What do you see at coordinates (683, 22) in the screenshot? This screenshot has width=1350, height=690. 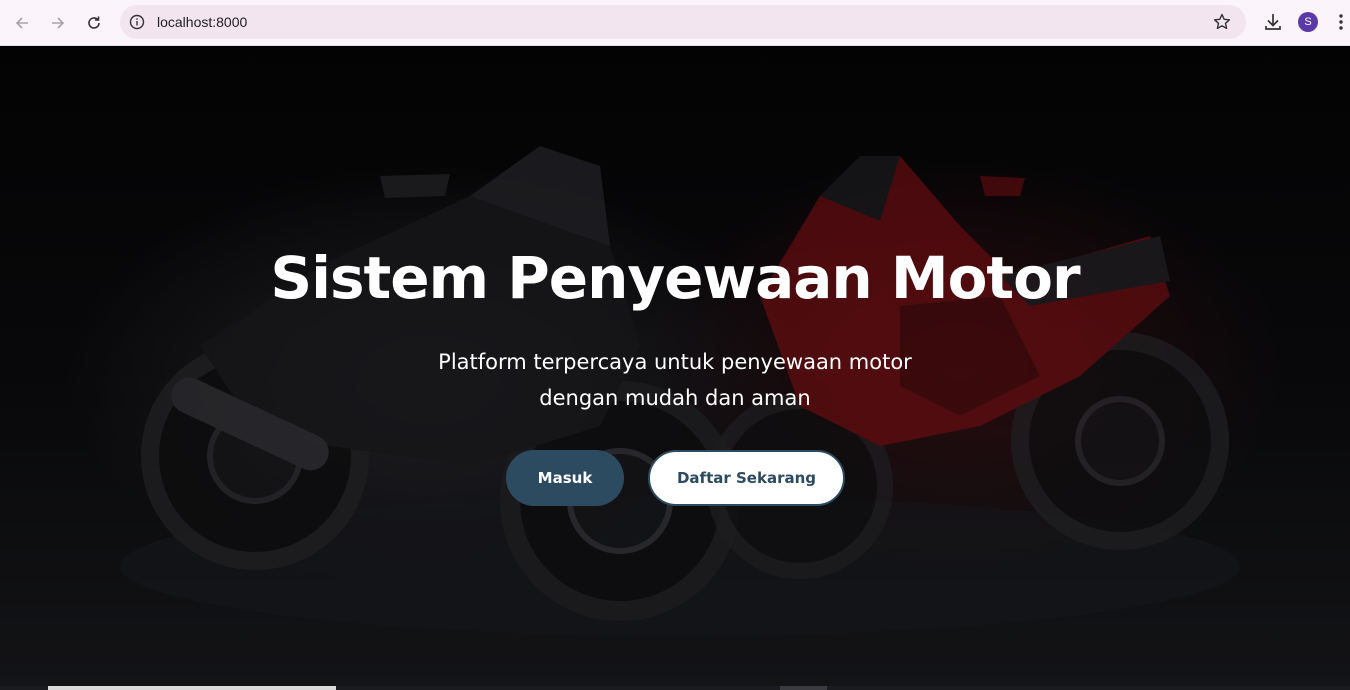 I see `address-bar: localhost:8000` at bounding box center [683, 22].